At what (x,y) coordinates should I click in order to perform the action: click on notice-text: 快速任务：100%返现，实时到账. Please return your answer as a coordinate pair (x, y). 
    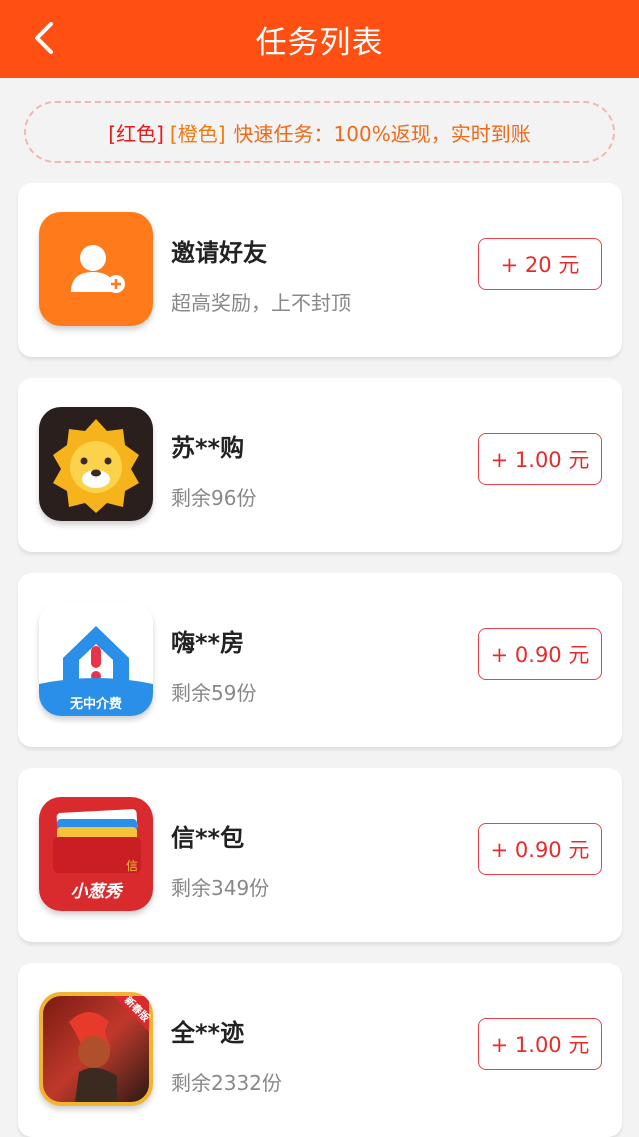
    Looking at the image, I should click on (382, 133).